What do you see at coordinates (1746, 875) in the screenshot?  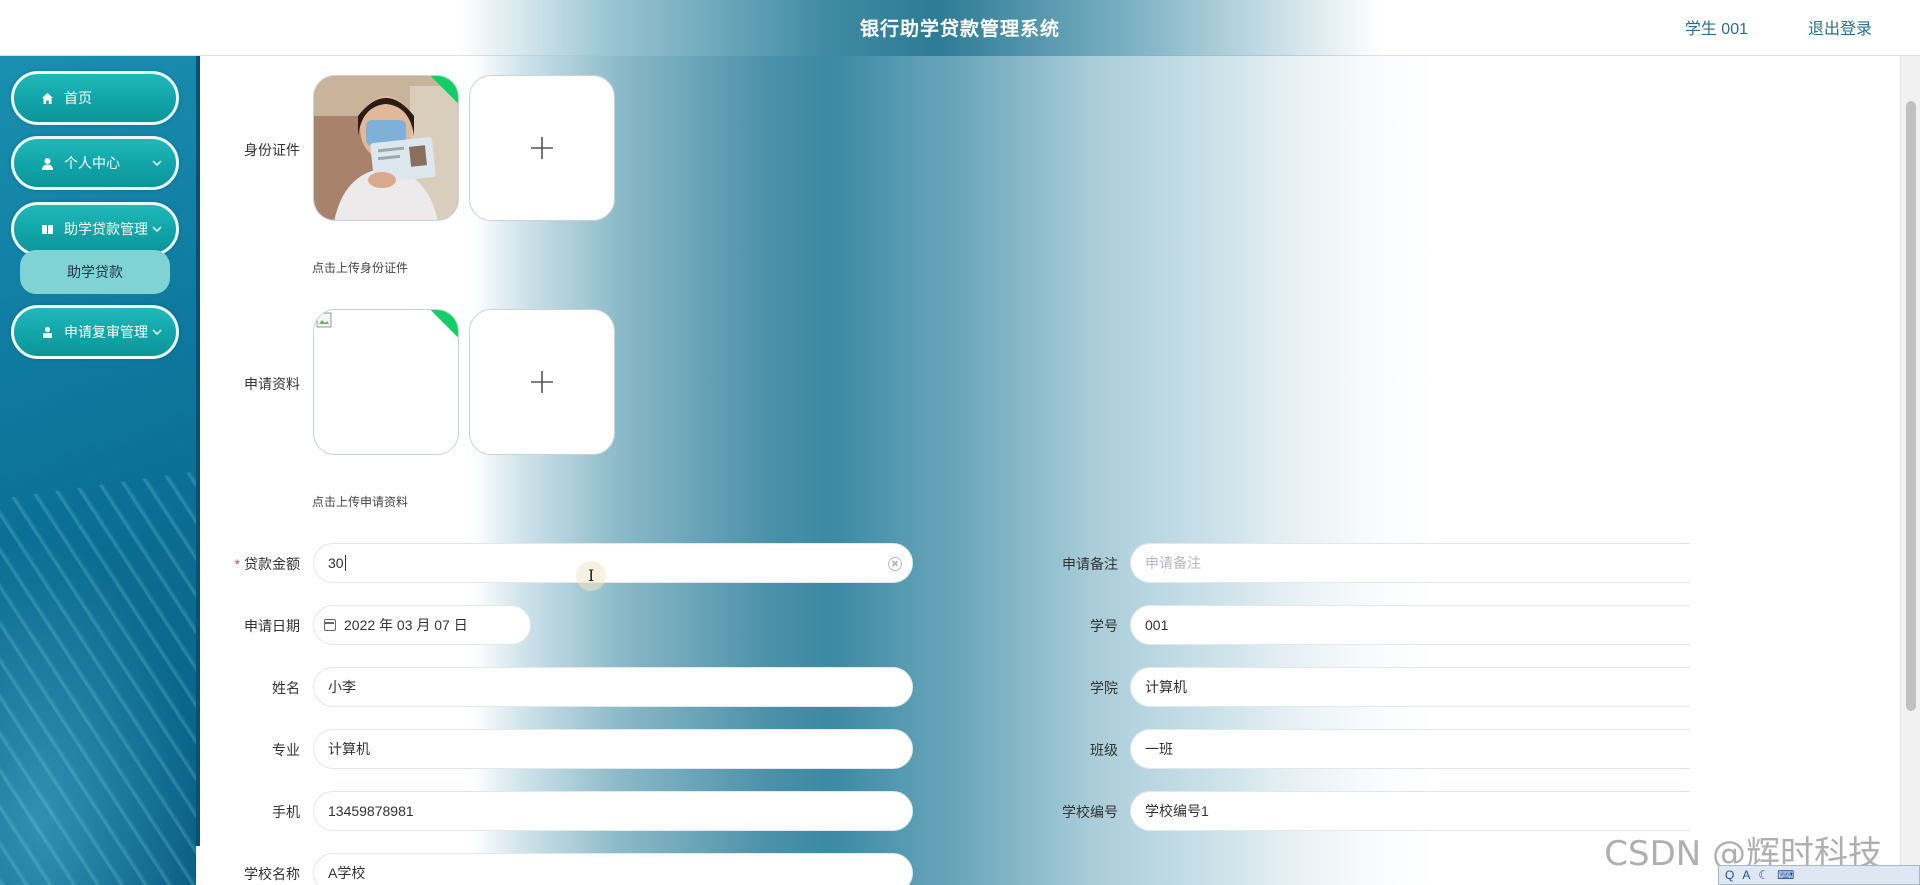 I see `ime-font-icon: A` at bounding box center [1746, 875].